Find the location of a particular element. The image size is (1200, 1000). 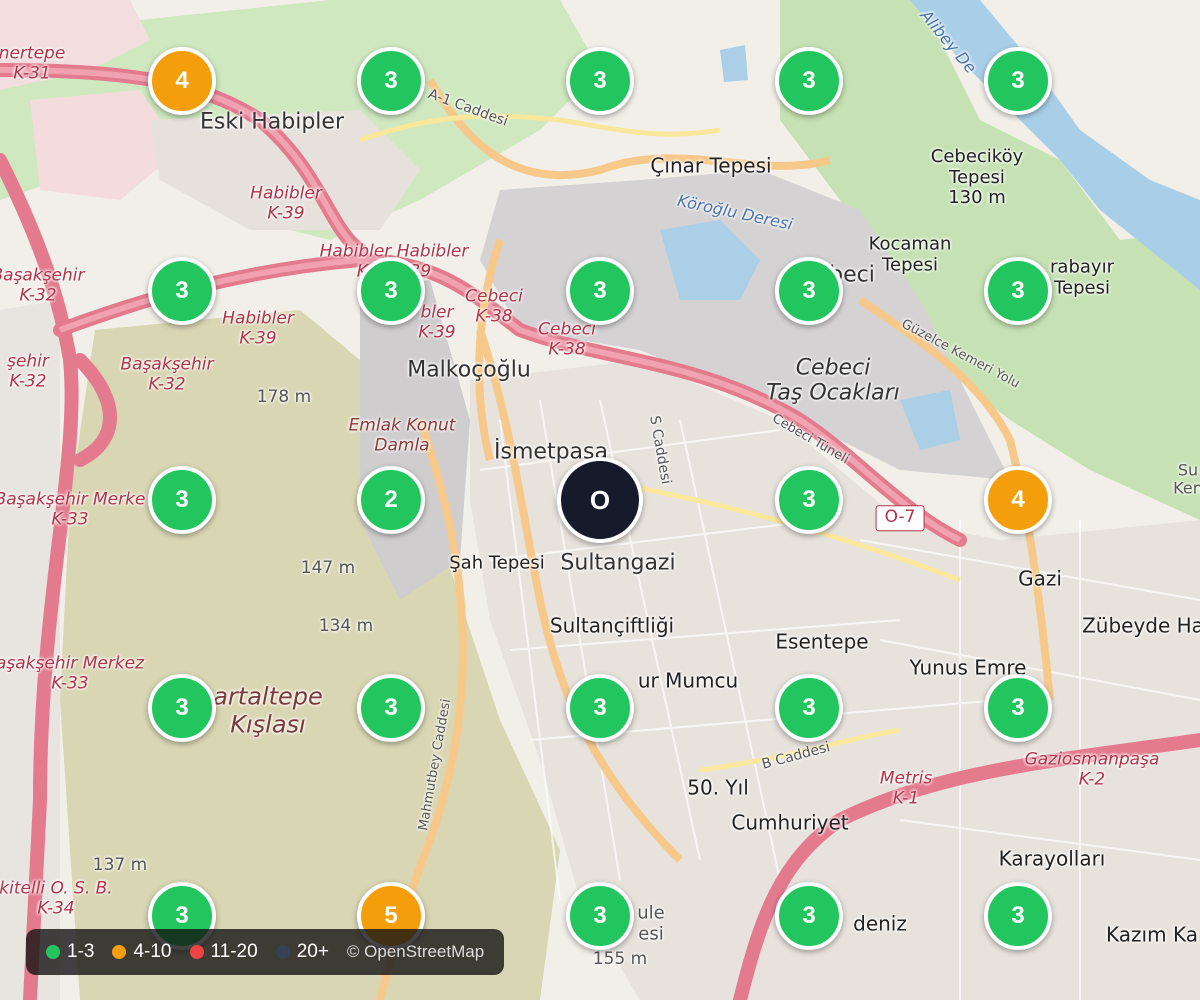

road-basaksehir-merkez-k33-a: Başakşehir Merke K-33 is located at coordinates (73, 509).